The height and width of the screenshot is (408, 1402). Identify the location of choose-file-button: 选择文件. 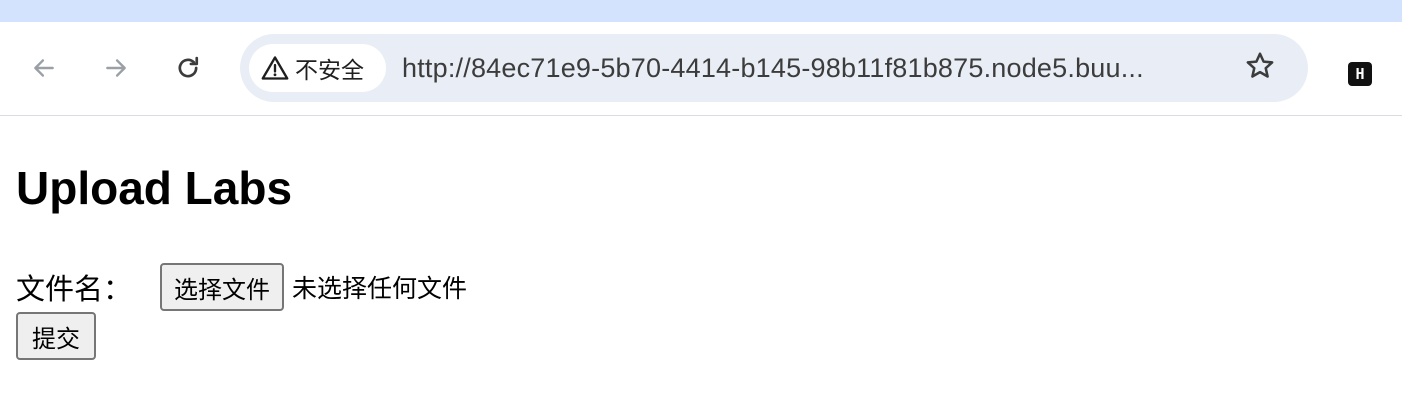
(222, 287).